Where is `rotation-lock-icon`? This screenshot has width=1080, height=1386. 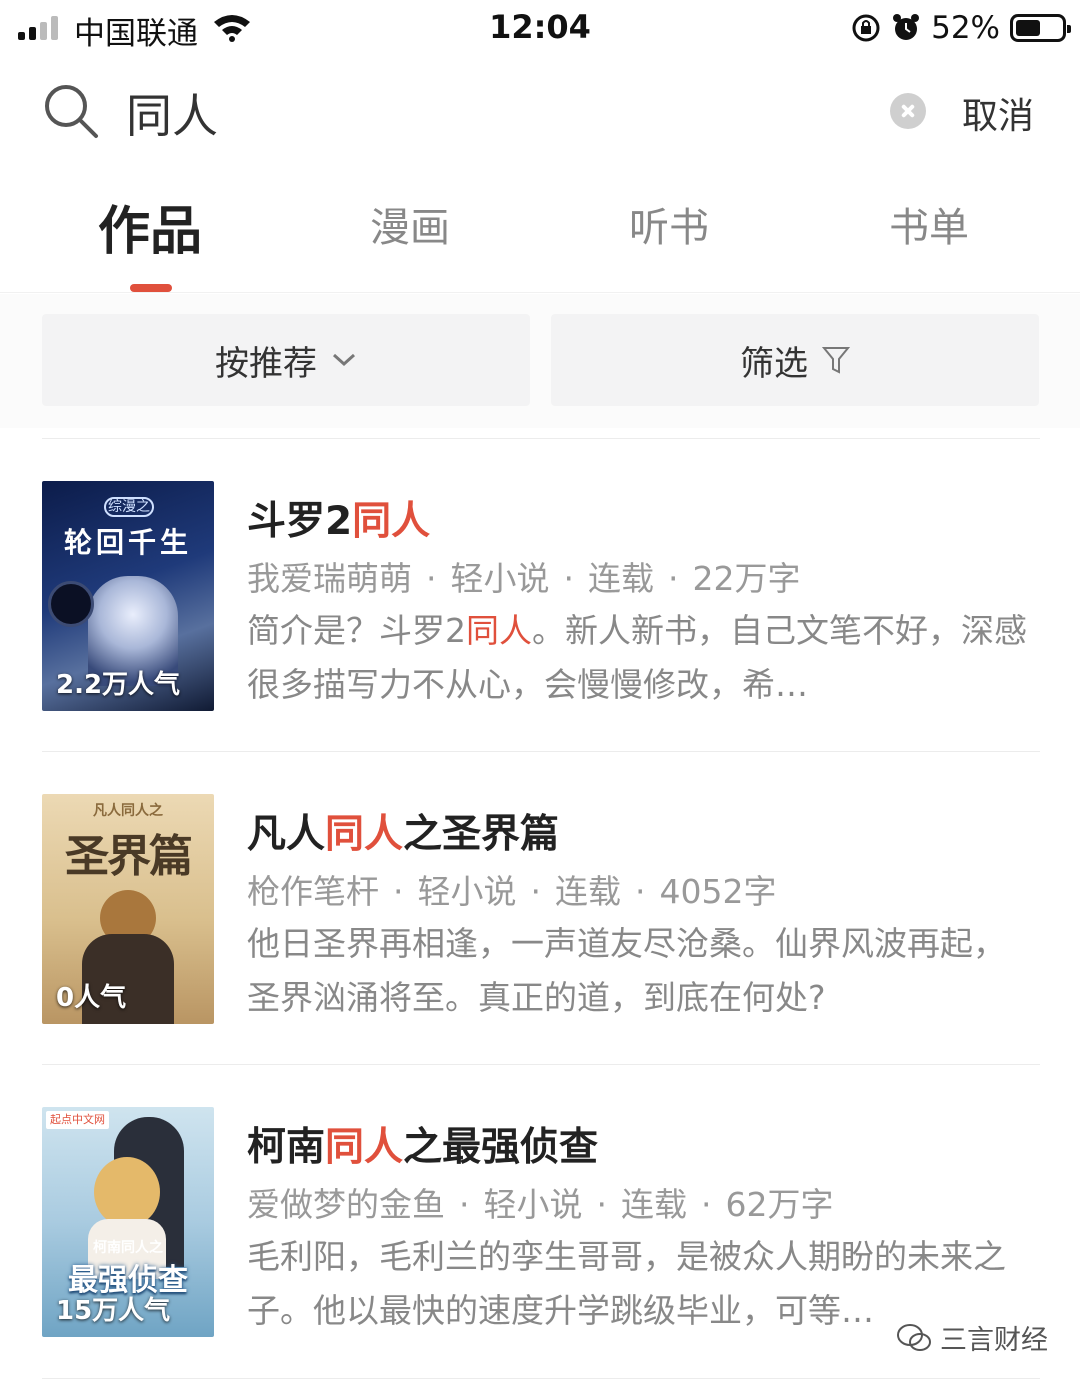 rotation-lock-icon is located at coordinates (866, 28).